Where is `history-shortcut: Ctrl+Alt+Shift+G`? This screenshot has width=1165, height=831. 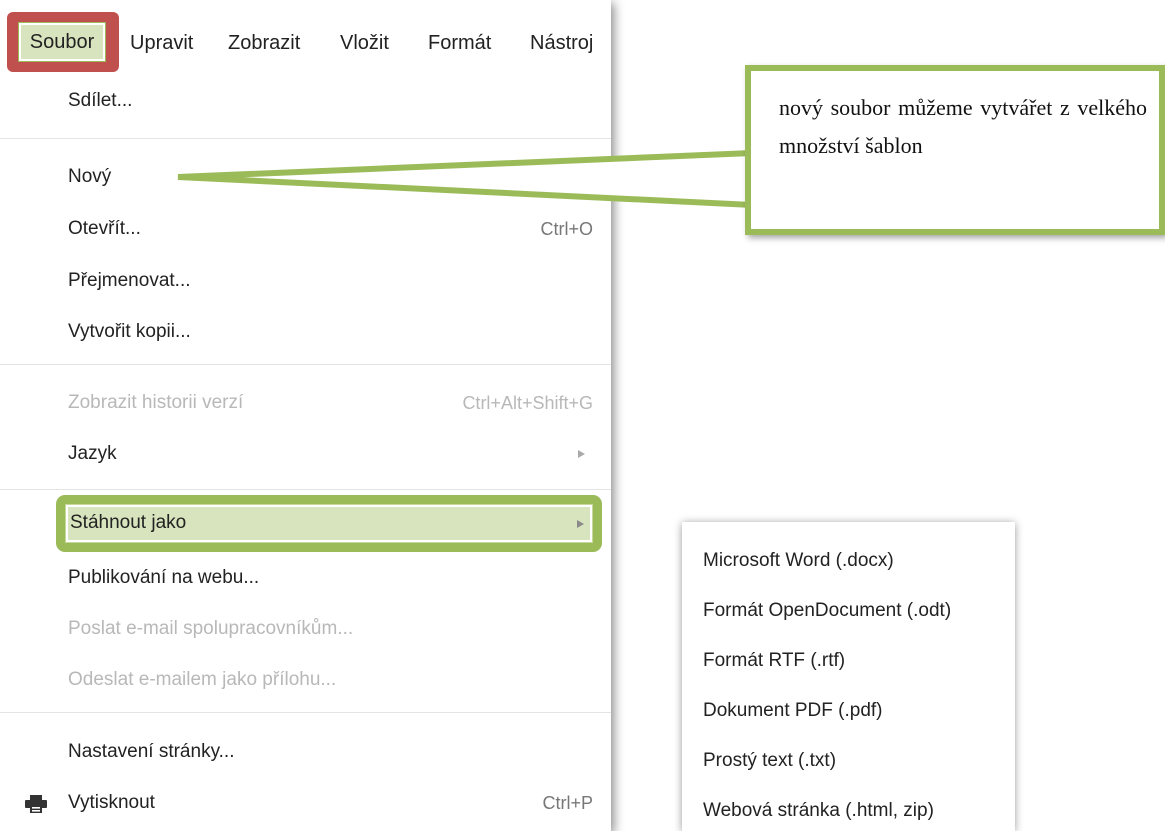
history-shortcut: Ctrl+Alt+Shift+G is located at coordinates (527, 403).